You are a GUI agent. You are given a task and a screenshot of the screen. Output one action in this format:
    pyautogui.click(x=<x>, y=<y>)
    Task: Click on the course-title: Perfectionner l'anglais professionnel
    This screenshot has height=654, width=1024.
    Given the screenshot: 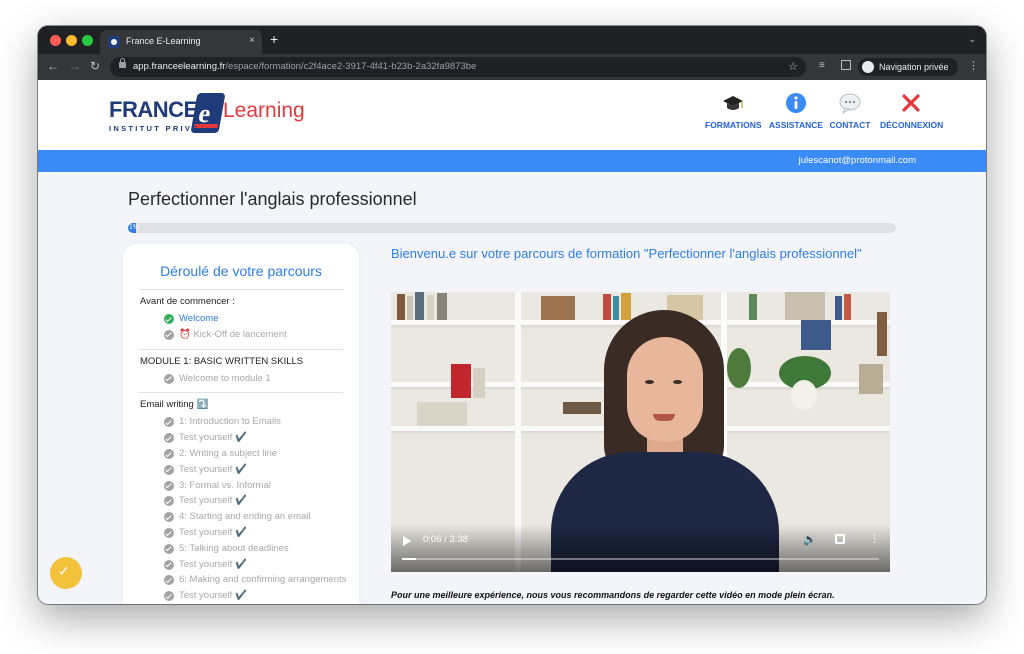 What is the action you would take?
    pyautogui.click(x=272, y=199)
    